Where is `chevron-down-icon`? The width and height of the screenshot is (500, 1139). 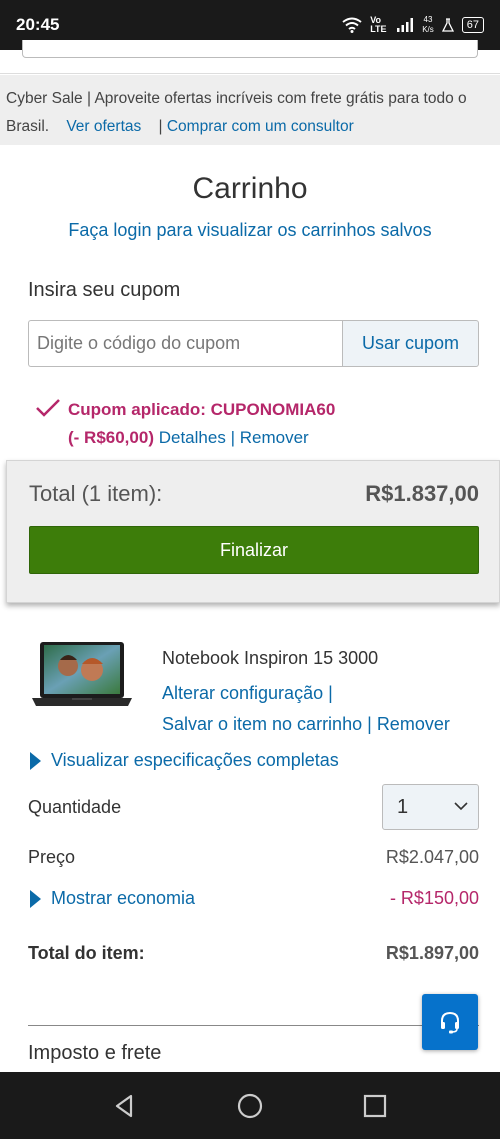 chevron-down-icon is located at coordinates (461, 806).